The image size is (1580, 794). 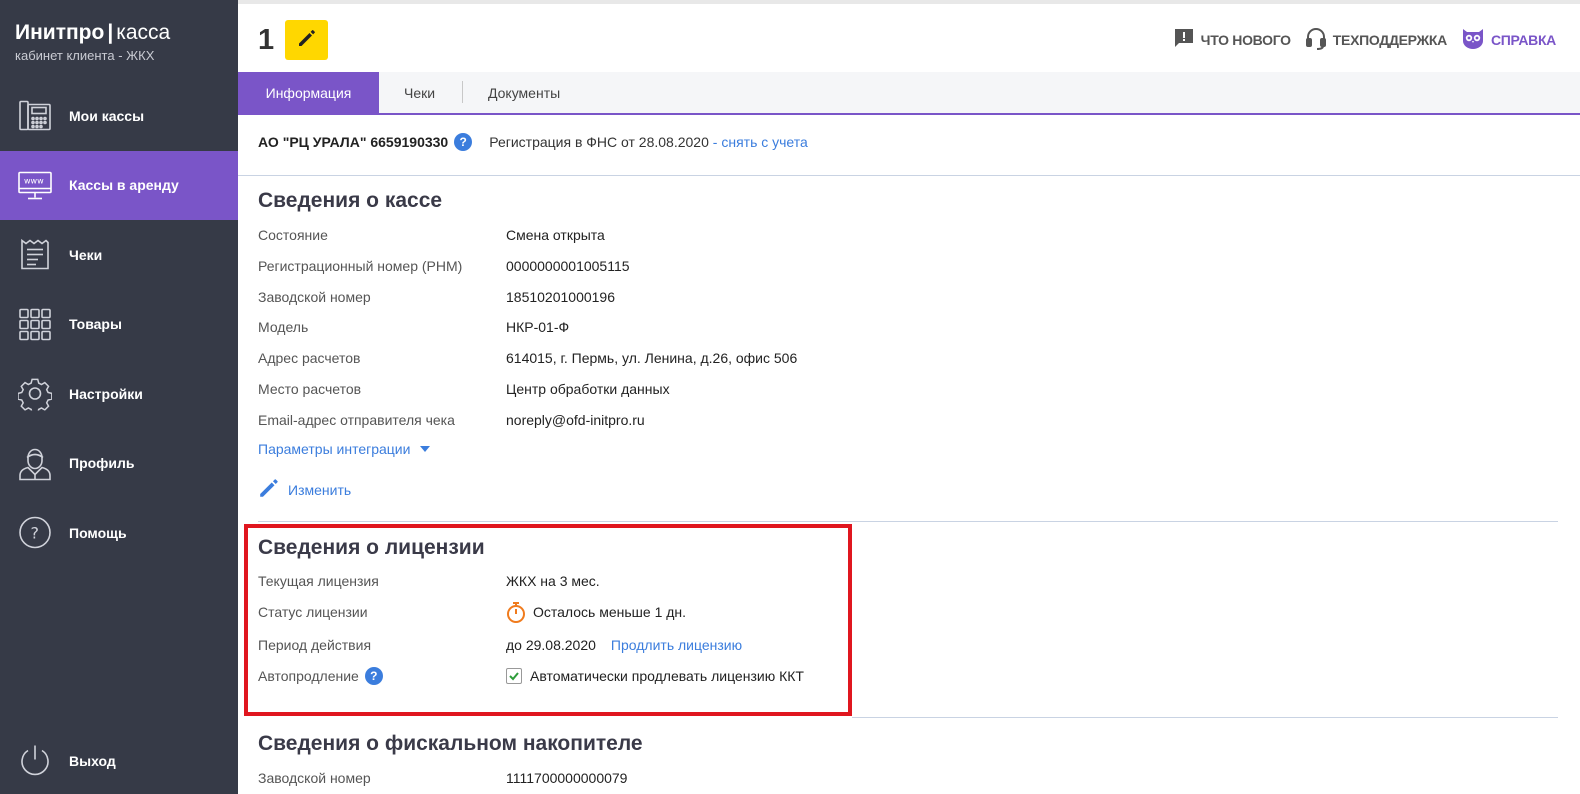 I want to click on sidebar-item-label: Мои кассы, so click(x=107, y=115).